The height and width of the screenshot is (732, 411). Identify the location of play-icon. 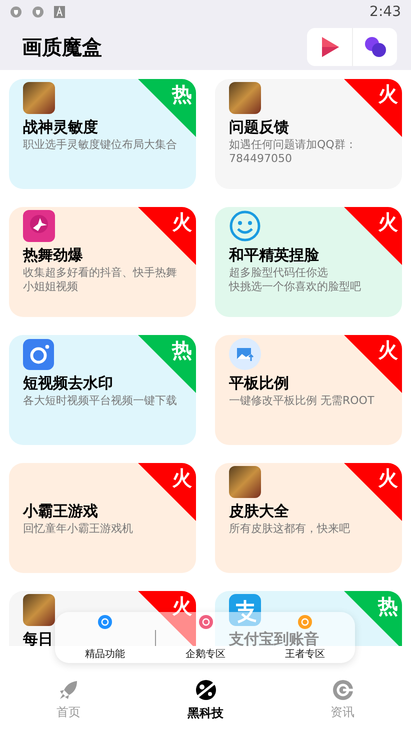
(330, 47).